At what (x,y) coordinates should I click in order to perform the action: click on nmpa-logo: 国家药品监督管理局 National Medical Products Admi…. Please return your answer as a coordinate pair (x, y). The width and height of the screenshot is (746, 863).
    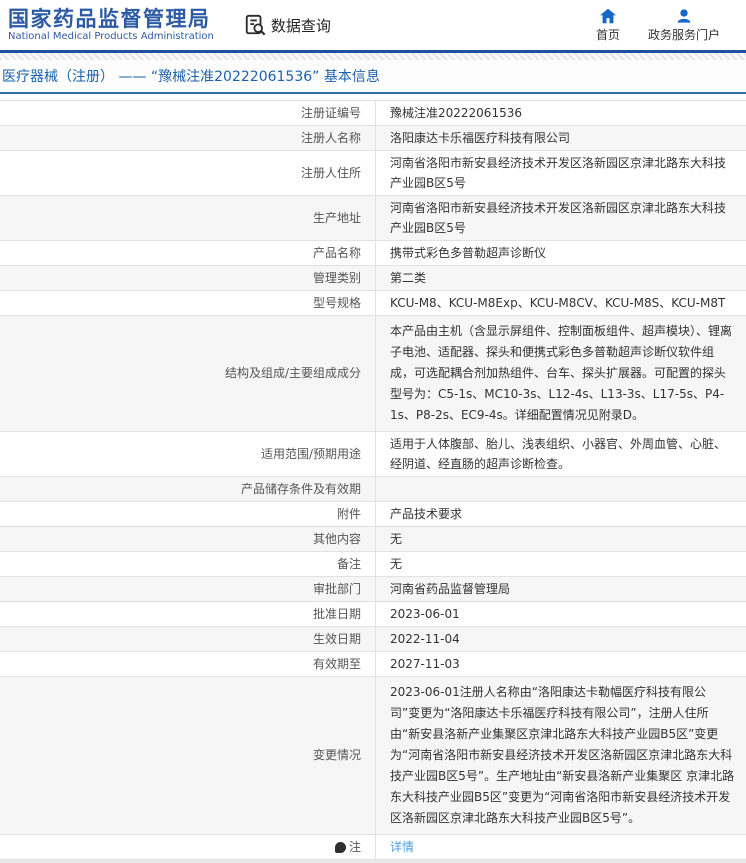
    Looking at the image, I should click on (111, 25).